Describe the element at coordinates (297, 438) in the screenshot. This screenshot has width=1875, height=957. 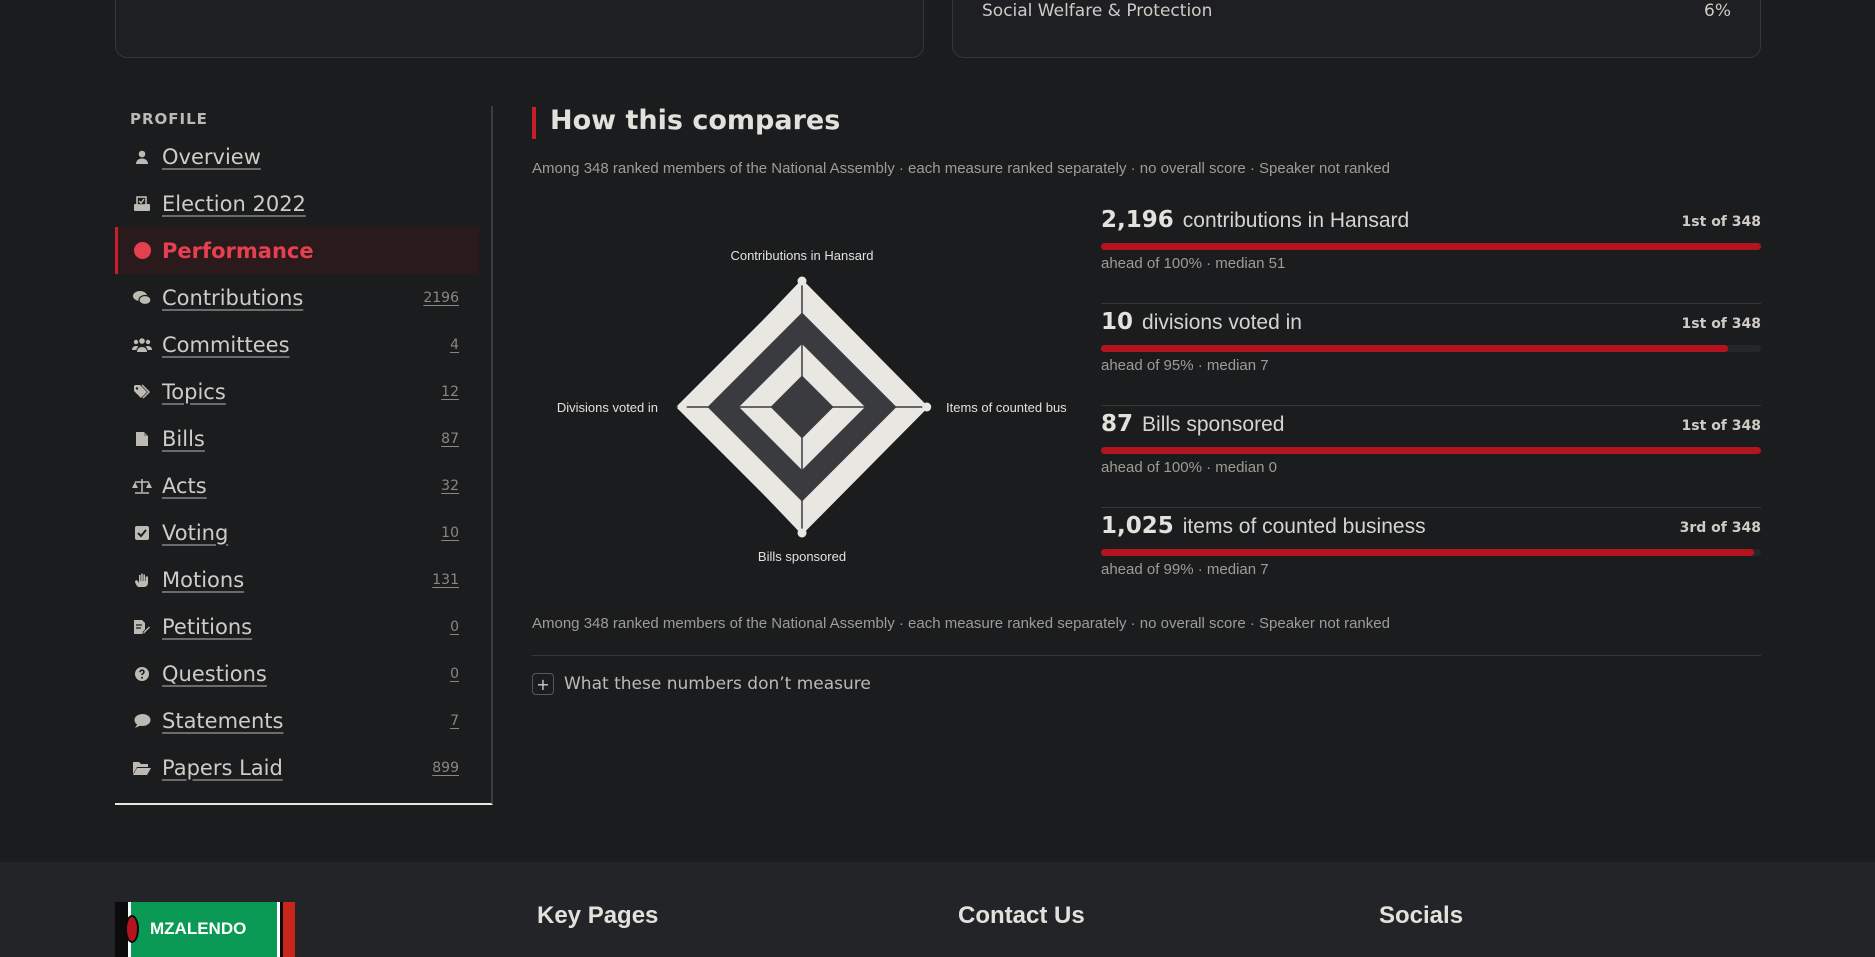
I see `sidebar-item-bills: Bills 87` at that location.